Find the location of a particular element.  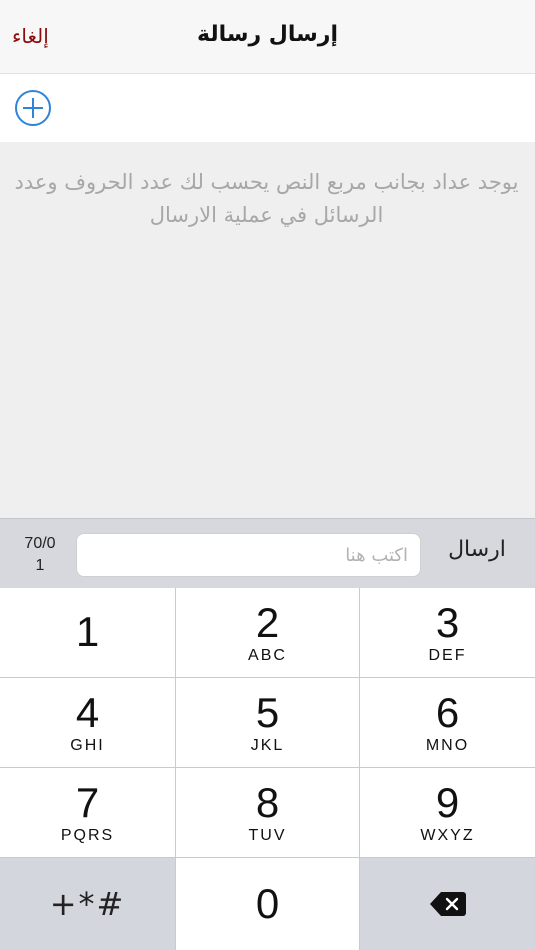

key-digit: 5 is located at coordinates (267, 712).